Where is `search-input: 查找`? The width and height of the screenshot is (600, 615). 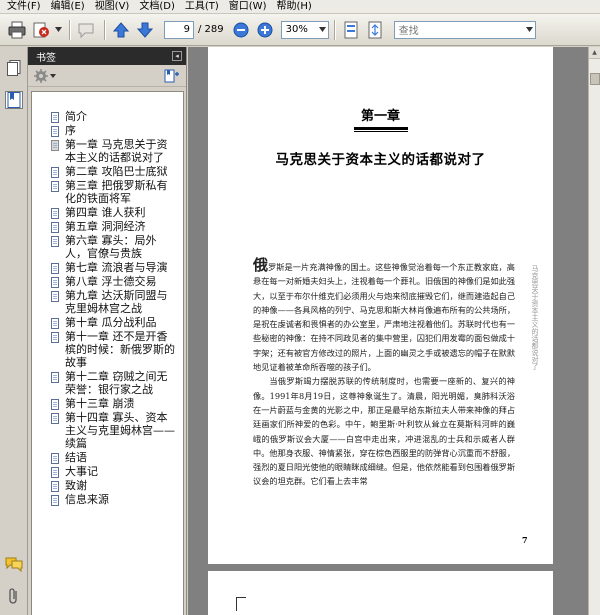 search-input: 查找 is located at coordinates (464, 29).